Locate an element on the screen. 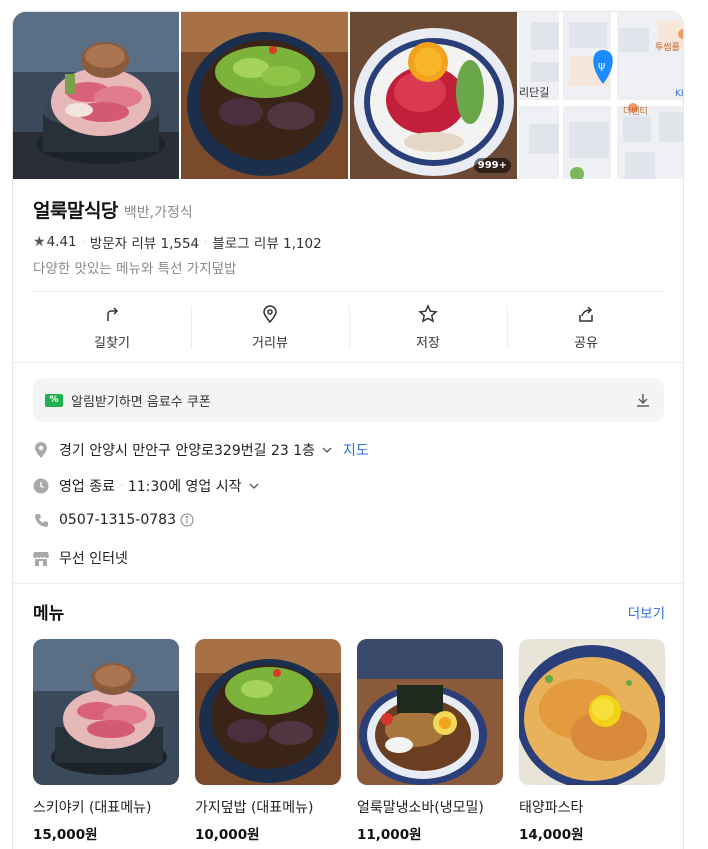 The height and width of the screenshot is (849, 708). menu-header: 메뉴 더보기 is located at coordinates (349, 611).